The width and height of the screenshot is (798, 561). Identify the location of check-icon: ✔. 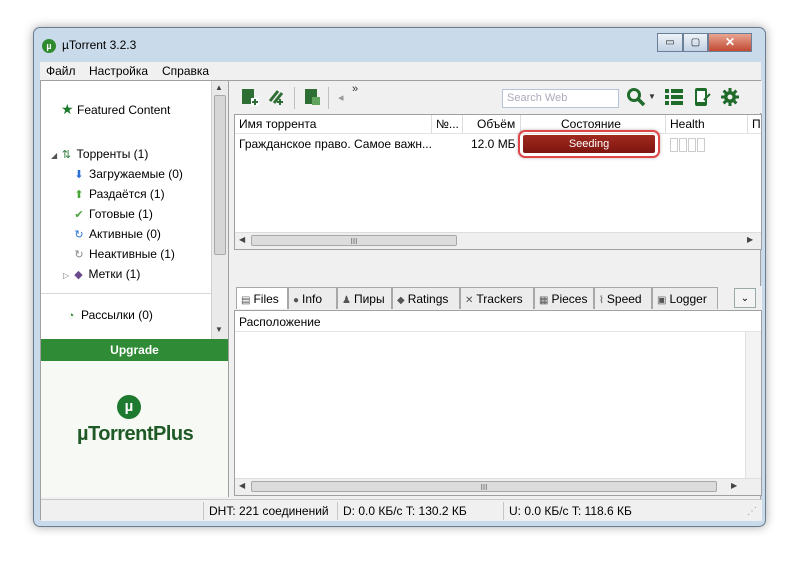
(79, 215).